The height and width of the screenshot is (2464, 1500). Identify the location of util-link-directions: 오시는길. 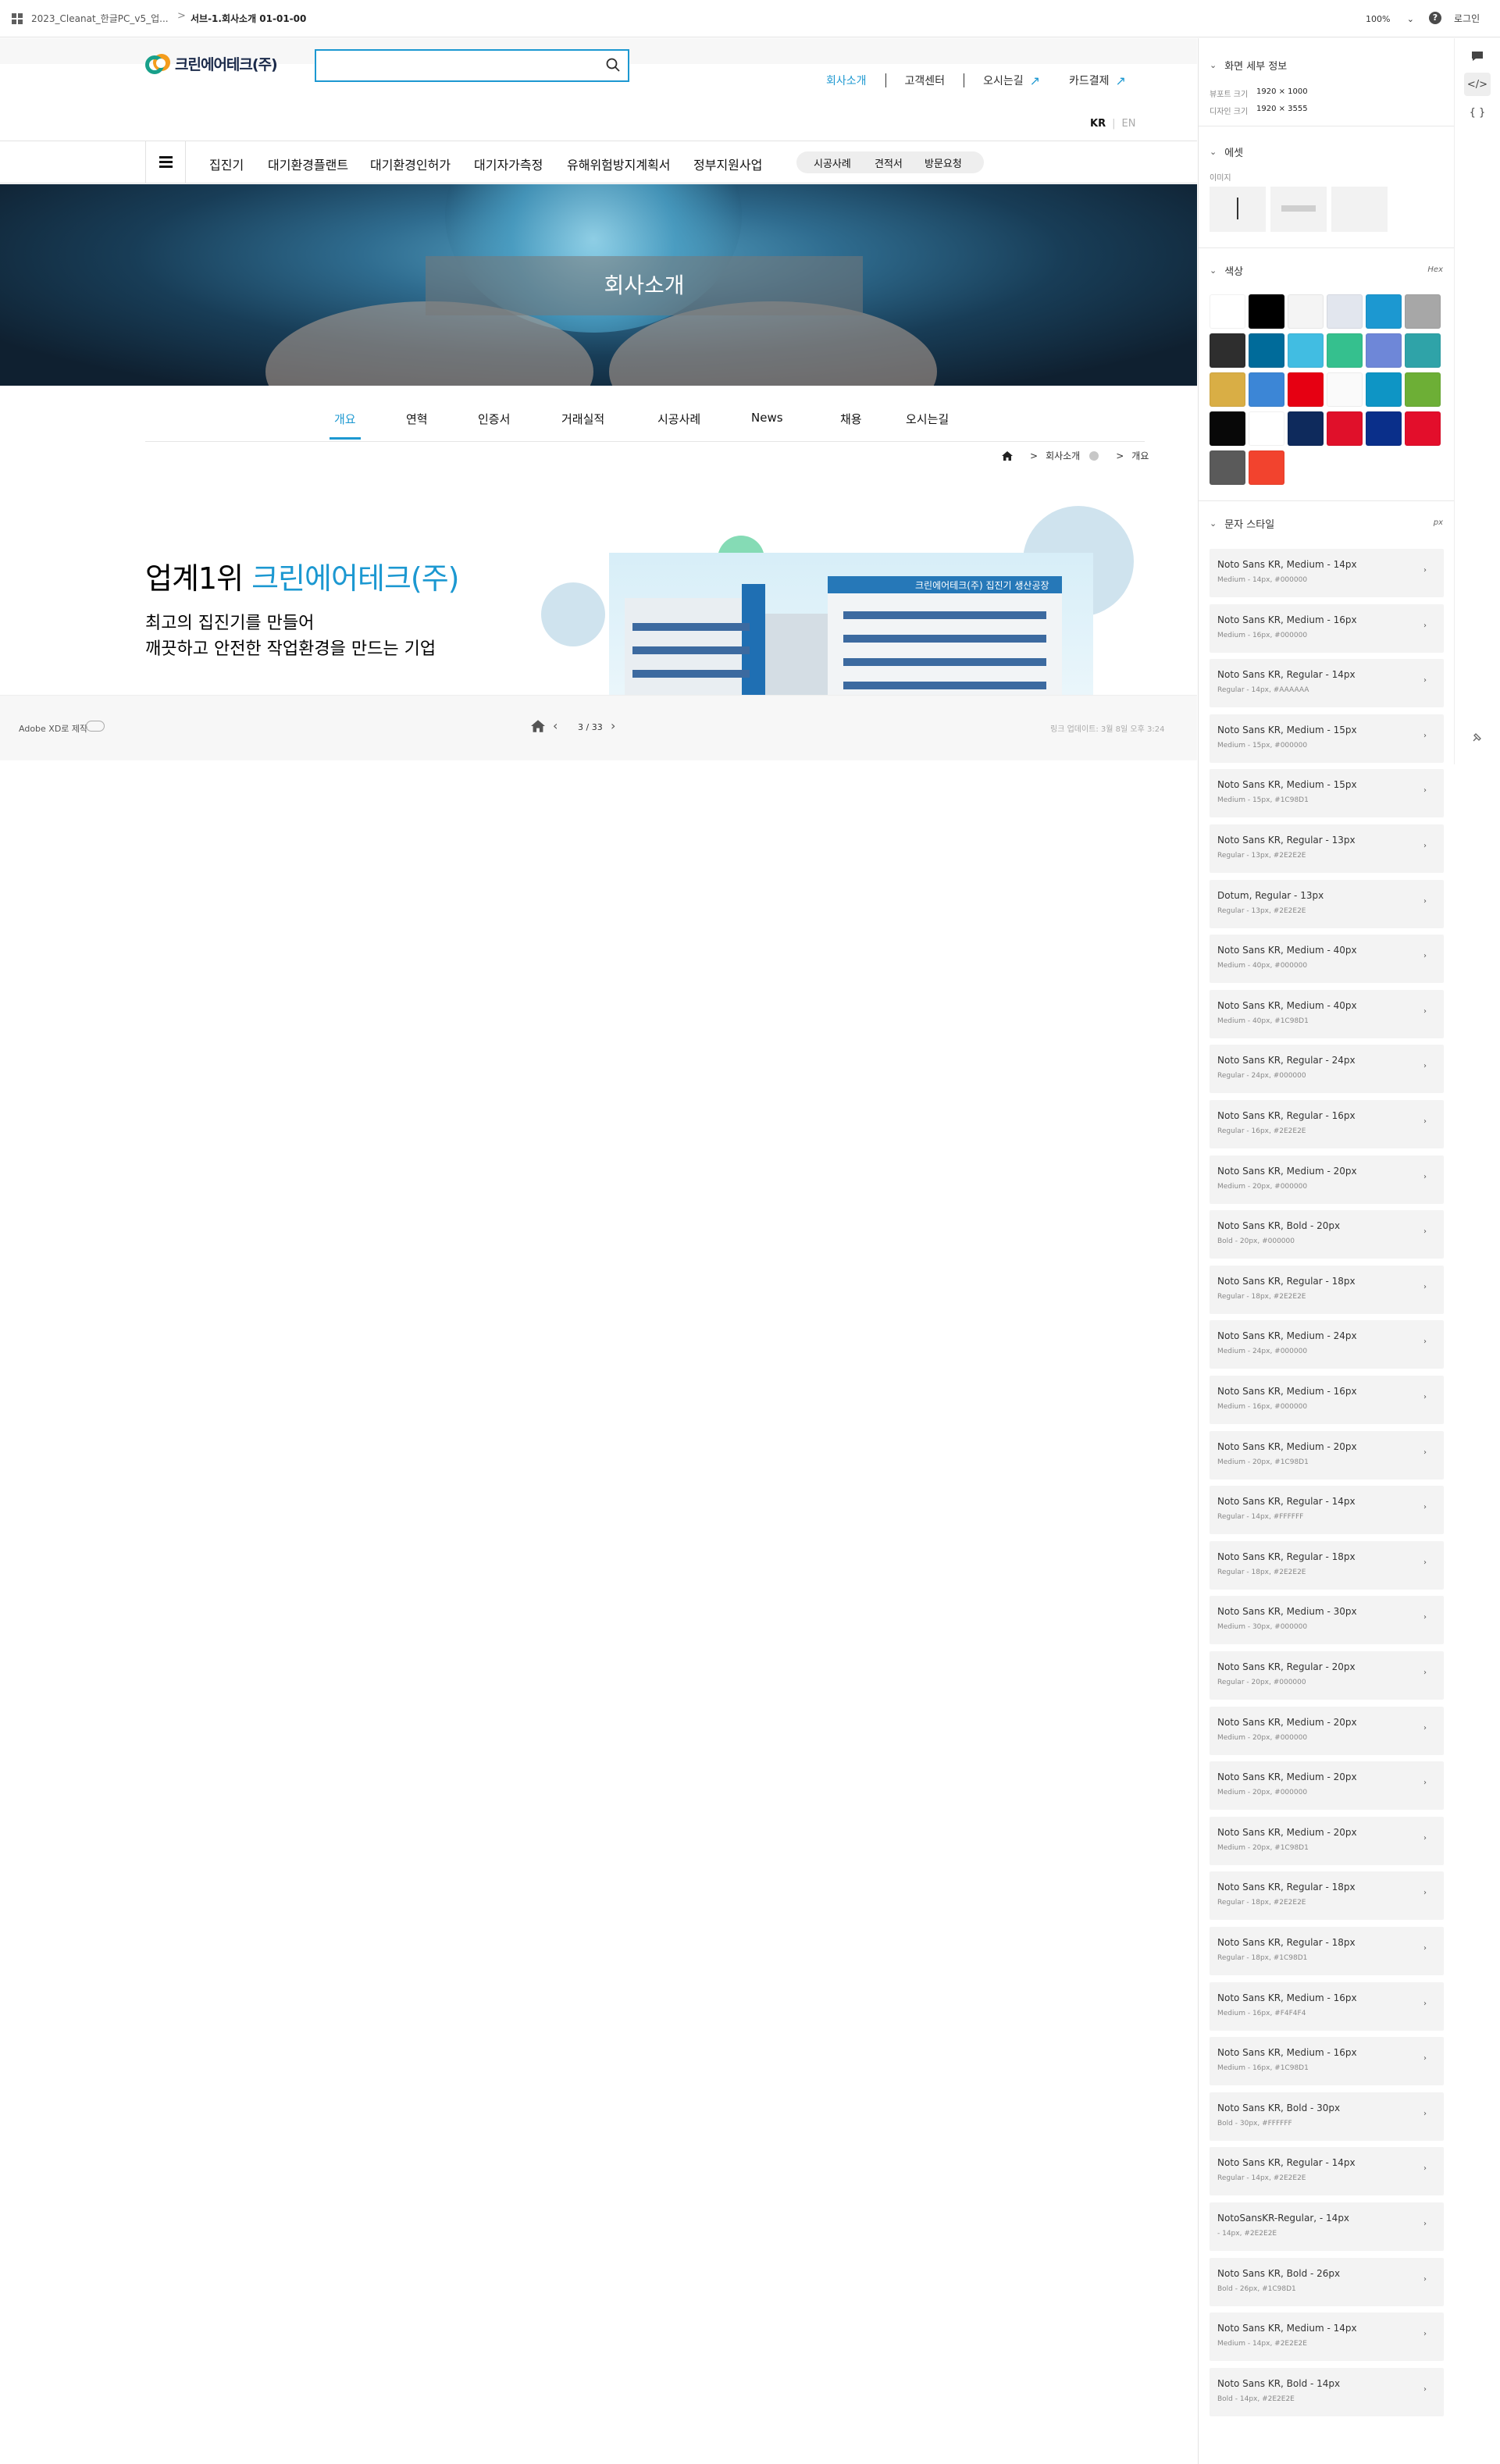
(1003, 80).